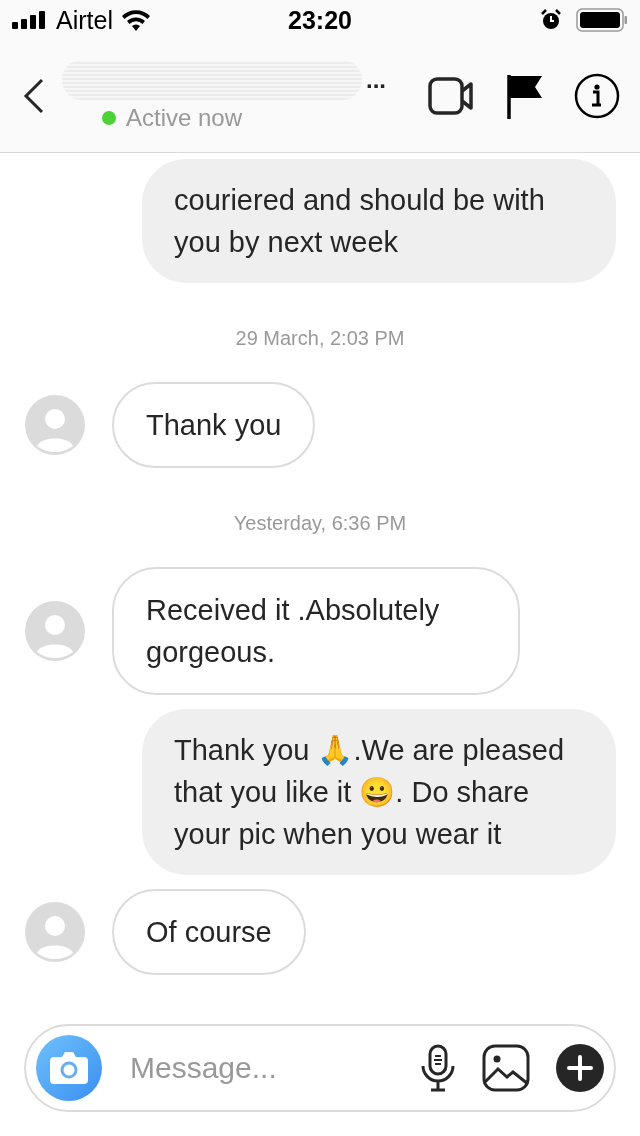 The image size is (640, 1136). What do you see at coordinates (320, 338) in the screenshot?
I see `timestamp: 29 March, 2:03 PM` at bounding box center [320, 338].